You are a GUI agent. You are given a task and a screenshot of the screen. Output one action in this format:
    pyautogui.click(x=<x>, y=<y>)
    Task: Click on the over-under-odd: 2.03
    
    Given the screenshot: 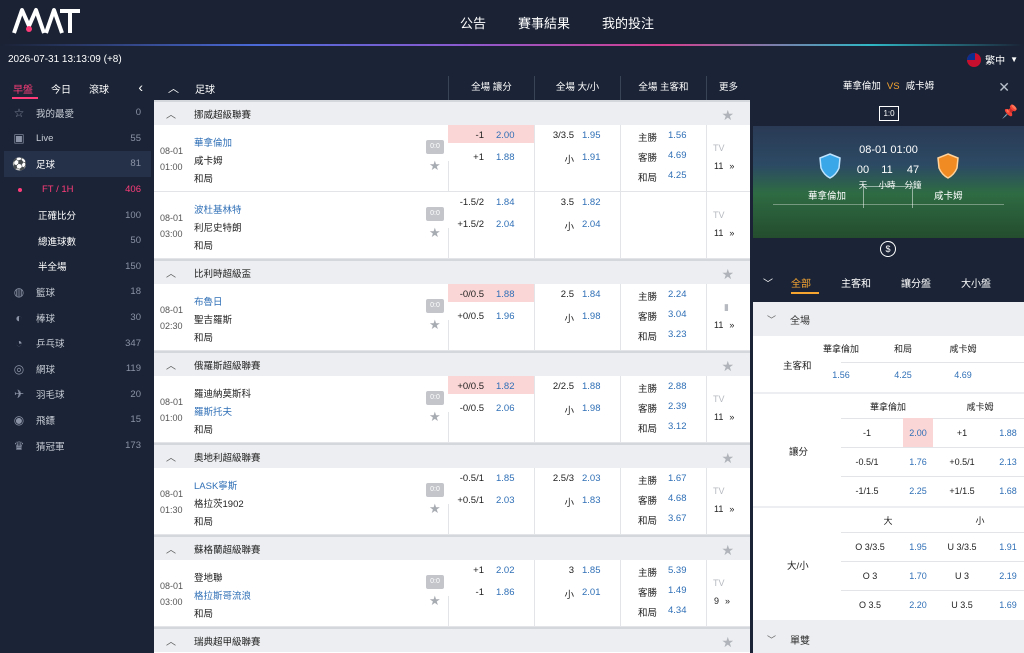 What is the action you would take?
    pyautogui.click(x=591, y=478)
    